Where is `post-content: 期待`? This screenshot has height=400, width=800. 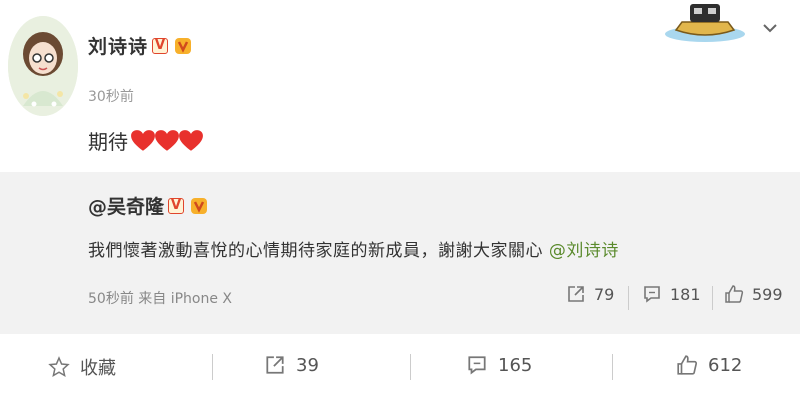
post-content: 期待 is located at coordinates (145, 140).